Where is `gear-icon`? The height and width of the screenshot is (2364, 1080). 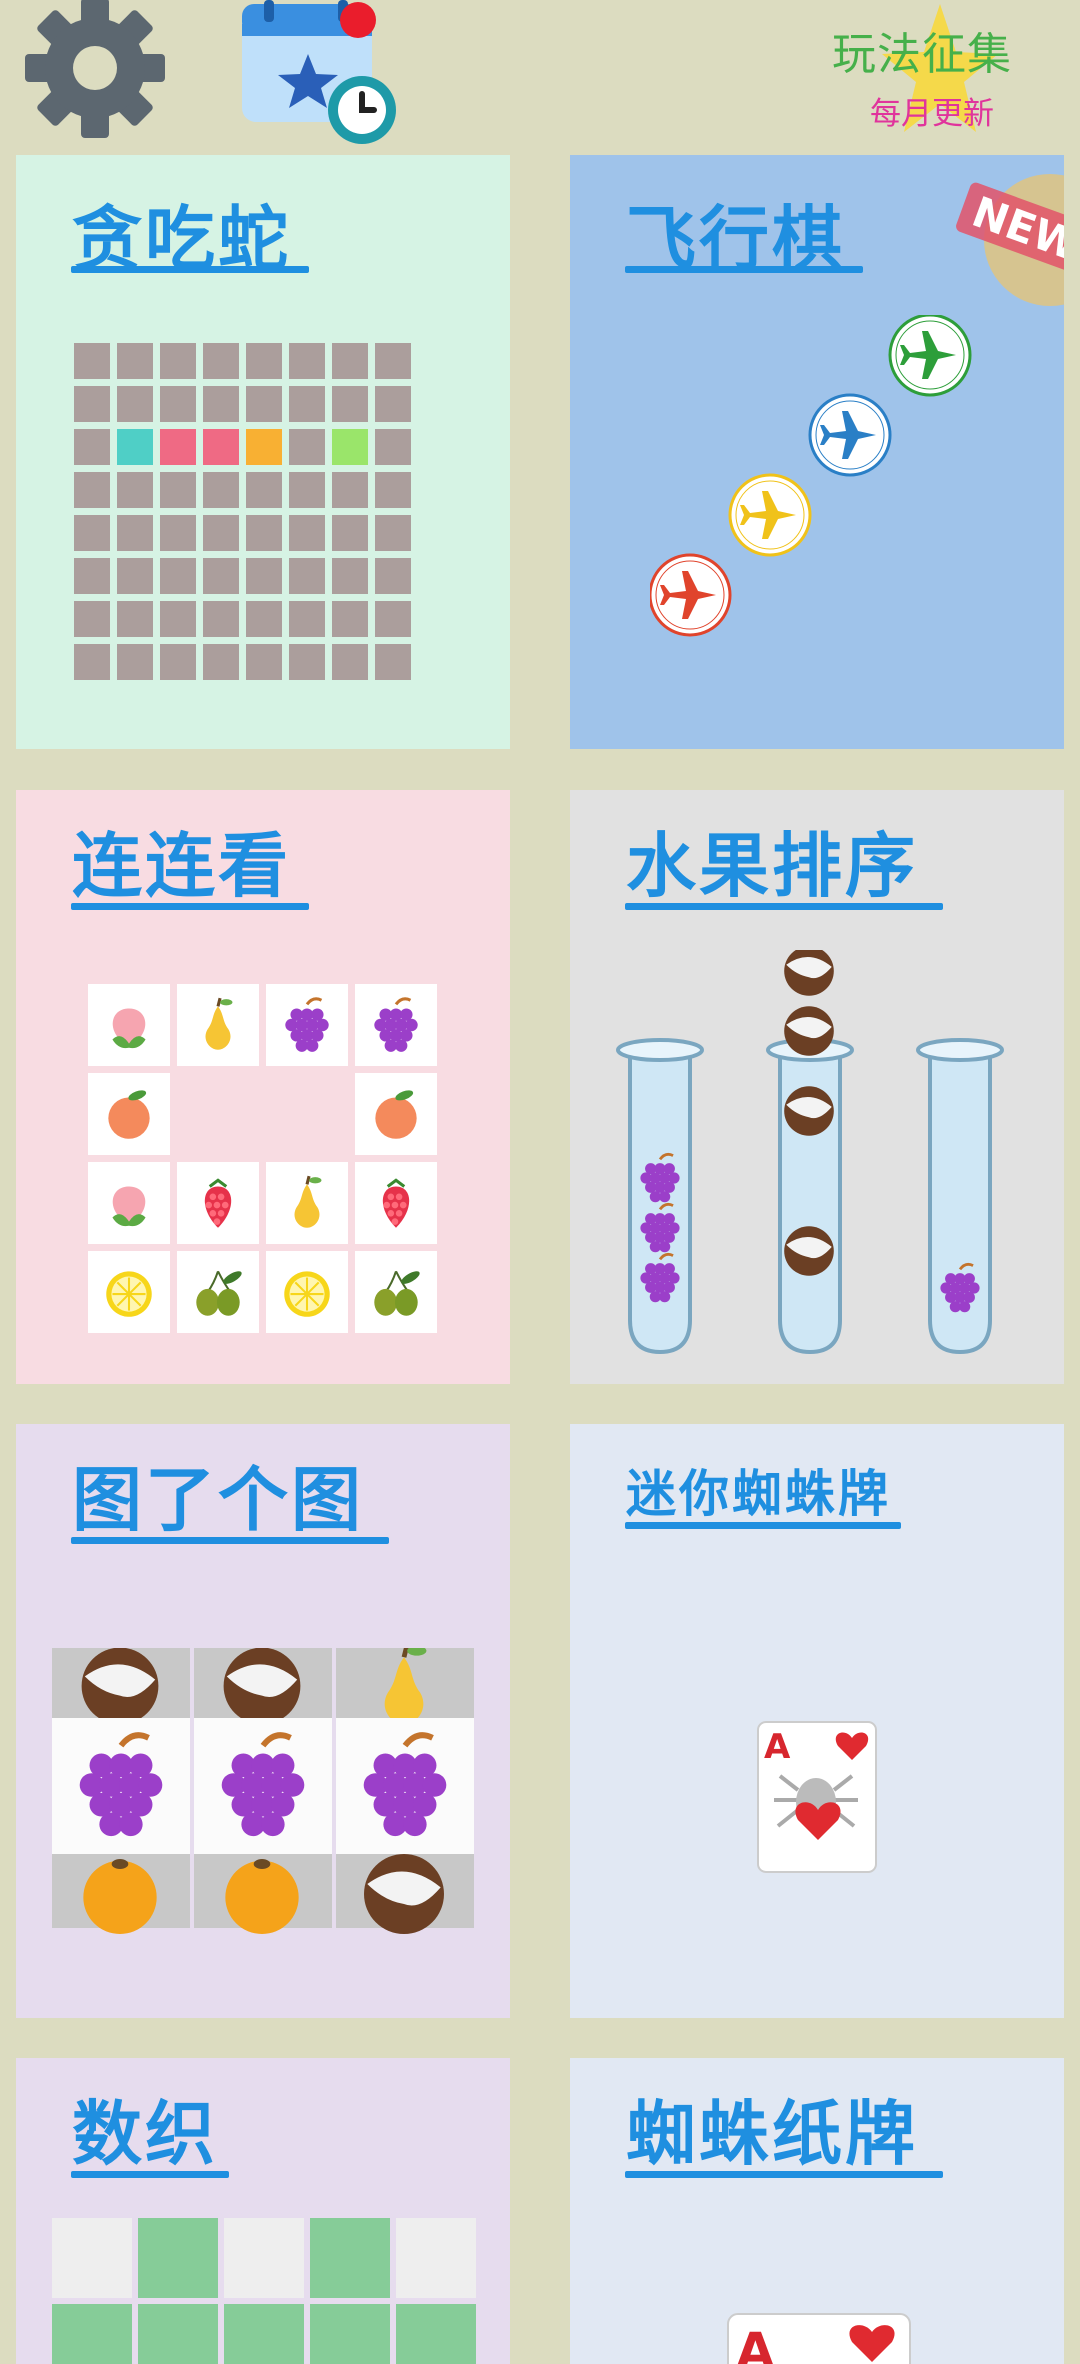 gear-icon is located at coordinates (95, 69).